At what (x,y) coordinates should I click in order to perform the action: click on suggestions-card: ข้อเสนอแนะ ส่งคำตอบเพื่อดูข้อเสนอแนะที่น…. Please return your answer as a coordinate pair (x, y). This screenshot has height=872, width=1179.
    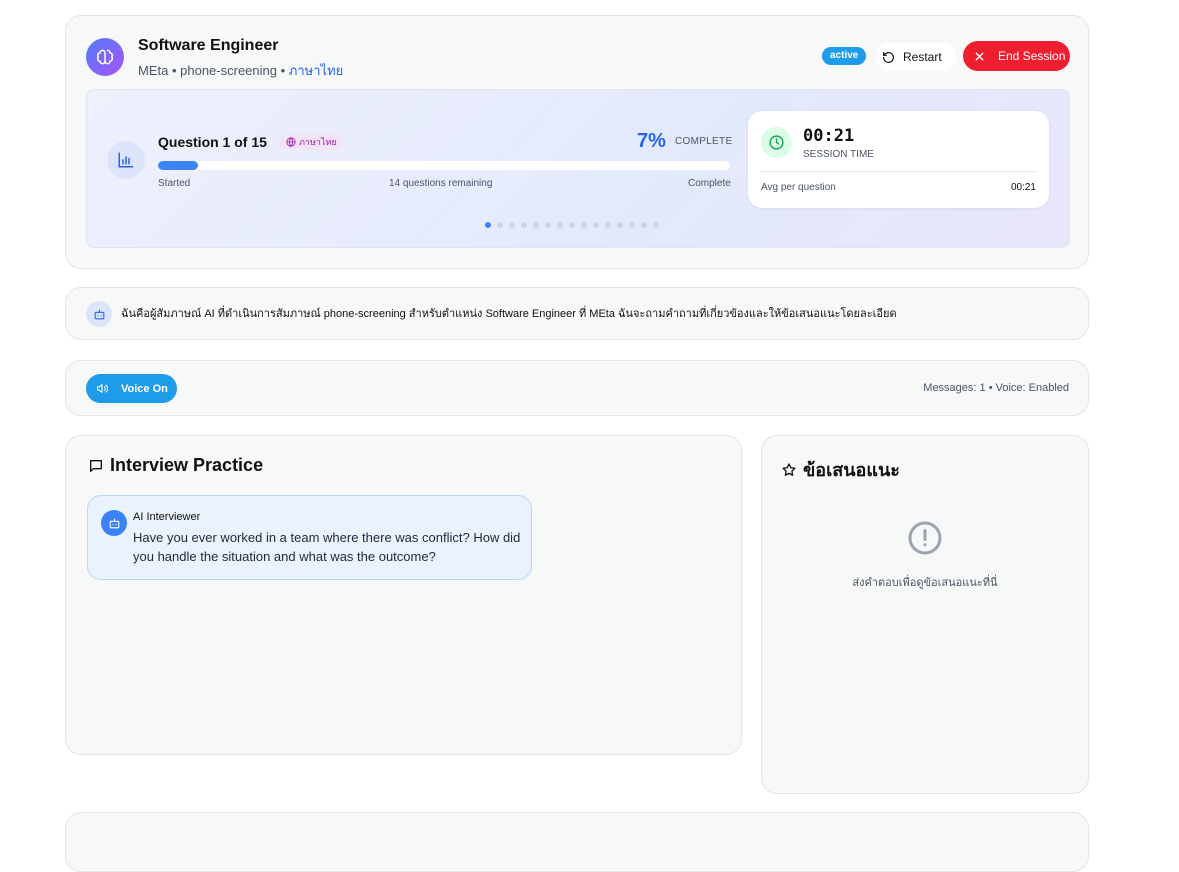
    Looking at the image, I should click on (925, 614).